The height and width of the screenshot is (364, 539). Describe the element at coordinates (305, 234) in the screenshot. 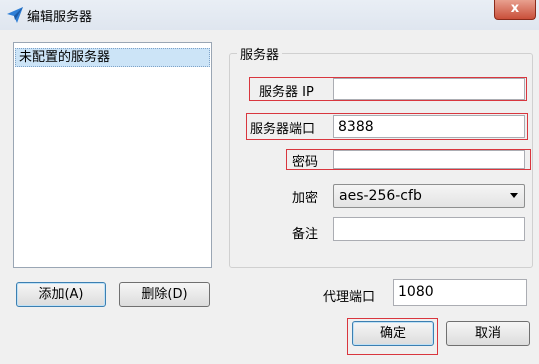

I see `remarks-label: 备注` at that location.